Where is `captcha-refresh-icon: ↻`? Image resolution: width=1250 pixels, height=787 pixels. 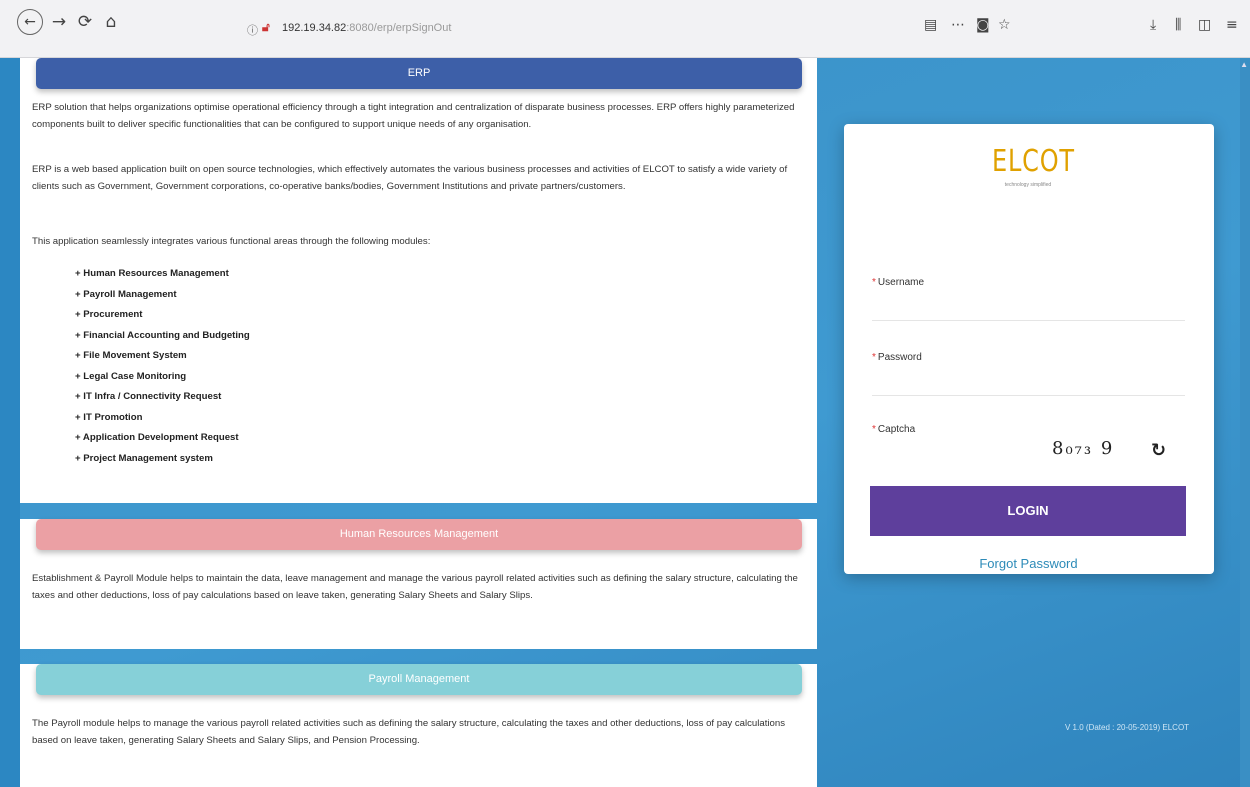
captcha-refresh-icon: ↻ is located at coordinates (1158, 450).